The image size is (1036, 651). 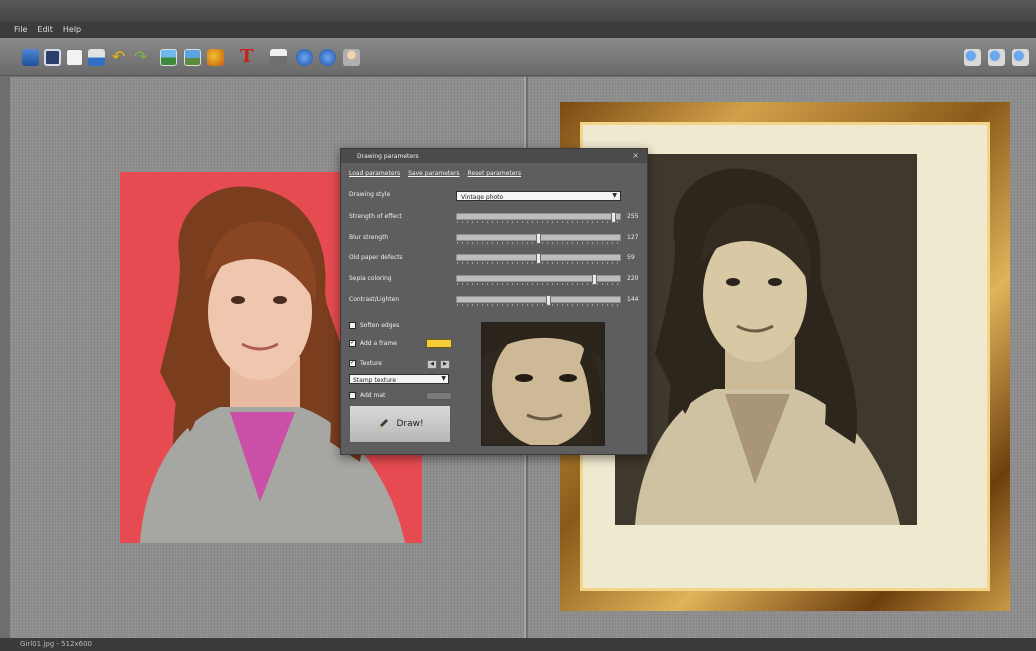 I want to click on contrast-slider-thumb, so click(x=548, y=300).